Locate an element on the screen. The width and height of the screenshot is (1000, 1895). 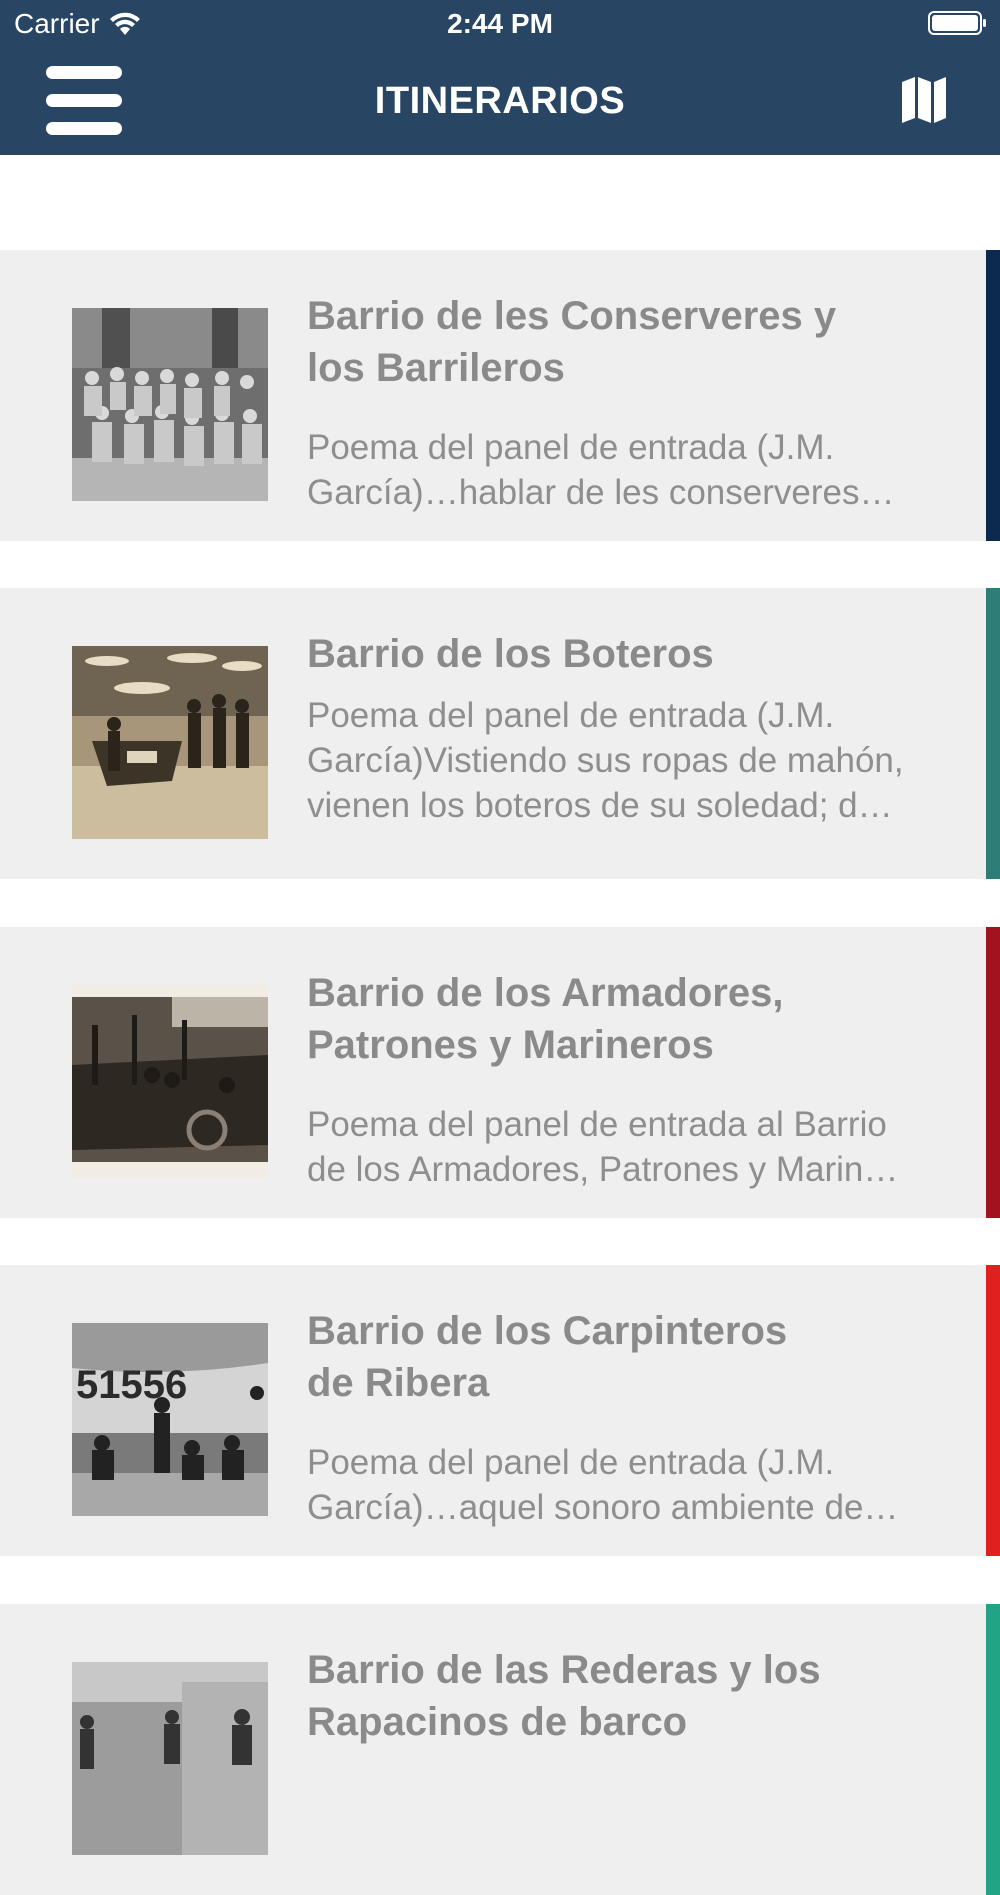
itinerary-title: Barrio de los Carpinteros de Ribera is located at coordinates (547, 1357).